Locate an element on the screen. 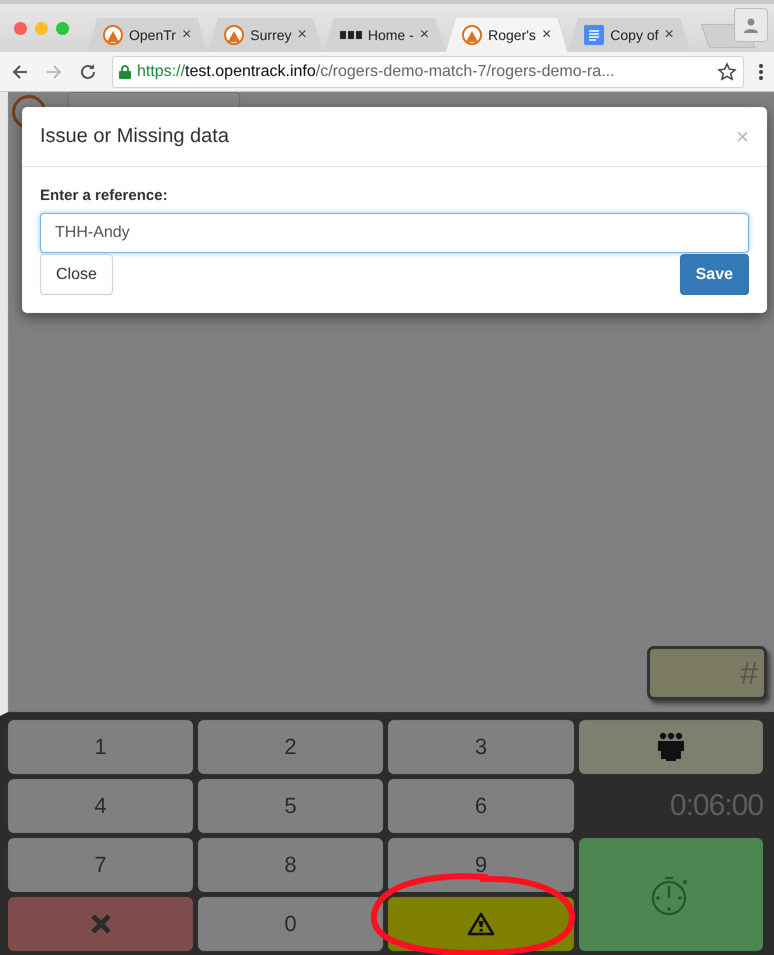  keypad-key: 9 is located at coordinates (481, 865).